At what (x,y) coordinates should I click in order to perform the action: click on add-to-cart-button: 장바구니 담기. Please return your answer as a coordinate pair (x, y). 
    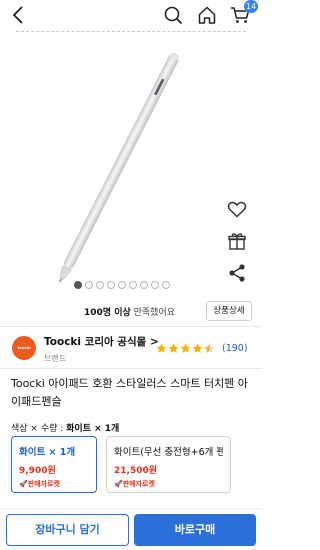
    Looking at the image, I should click on (67, 530).